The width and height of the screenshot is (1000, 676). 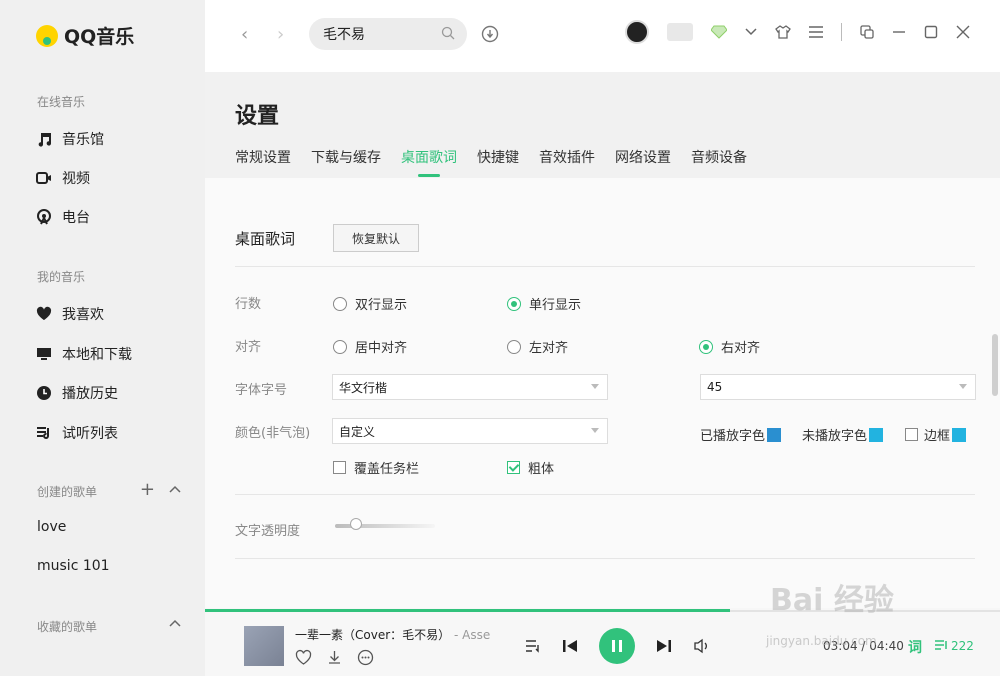 What do you see at coordinates (257, 116) in the screenshot?
I see `page-title: 设置` at bounding box center [257, 116].